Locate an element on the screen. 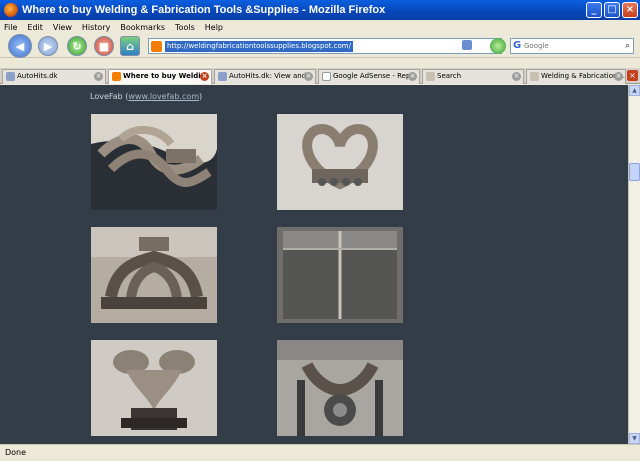 The height and width of the screenshot is (461, 640). tab-where-to-buy: Where to buy Weldi... × is located at coordinates (160, 76).